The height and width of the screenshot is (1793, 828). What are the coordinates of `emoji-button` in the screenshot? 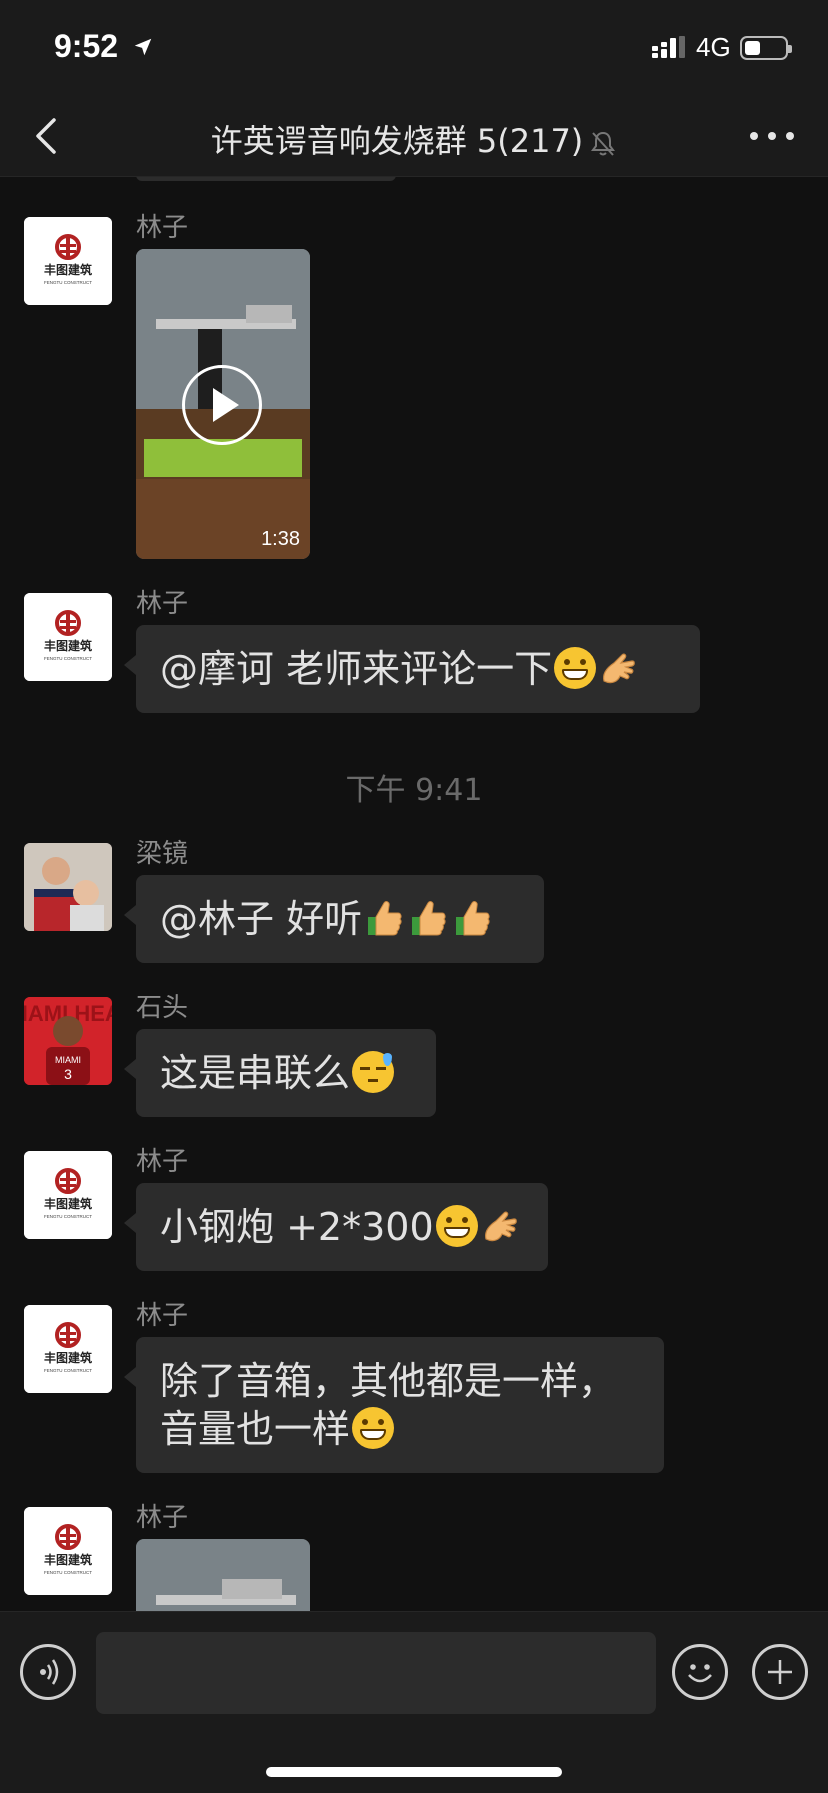 It's located at (700, 1672).